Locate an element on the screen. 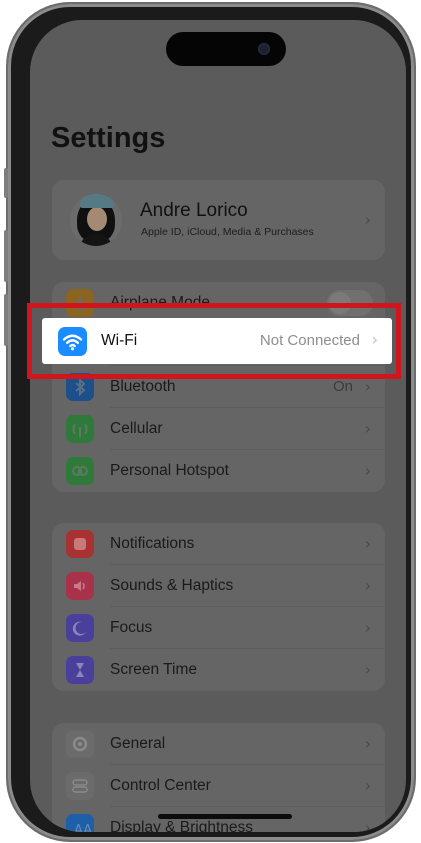  action-button is located at coordinates (6, 183).